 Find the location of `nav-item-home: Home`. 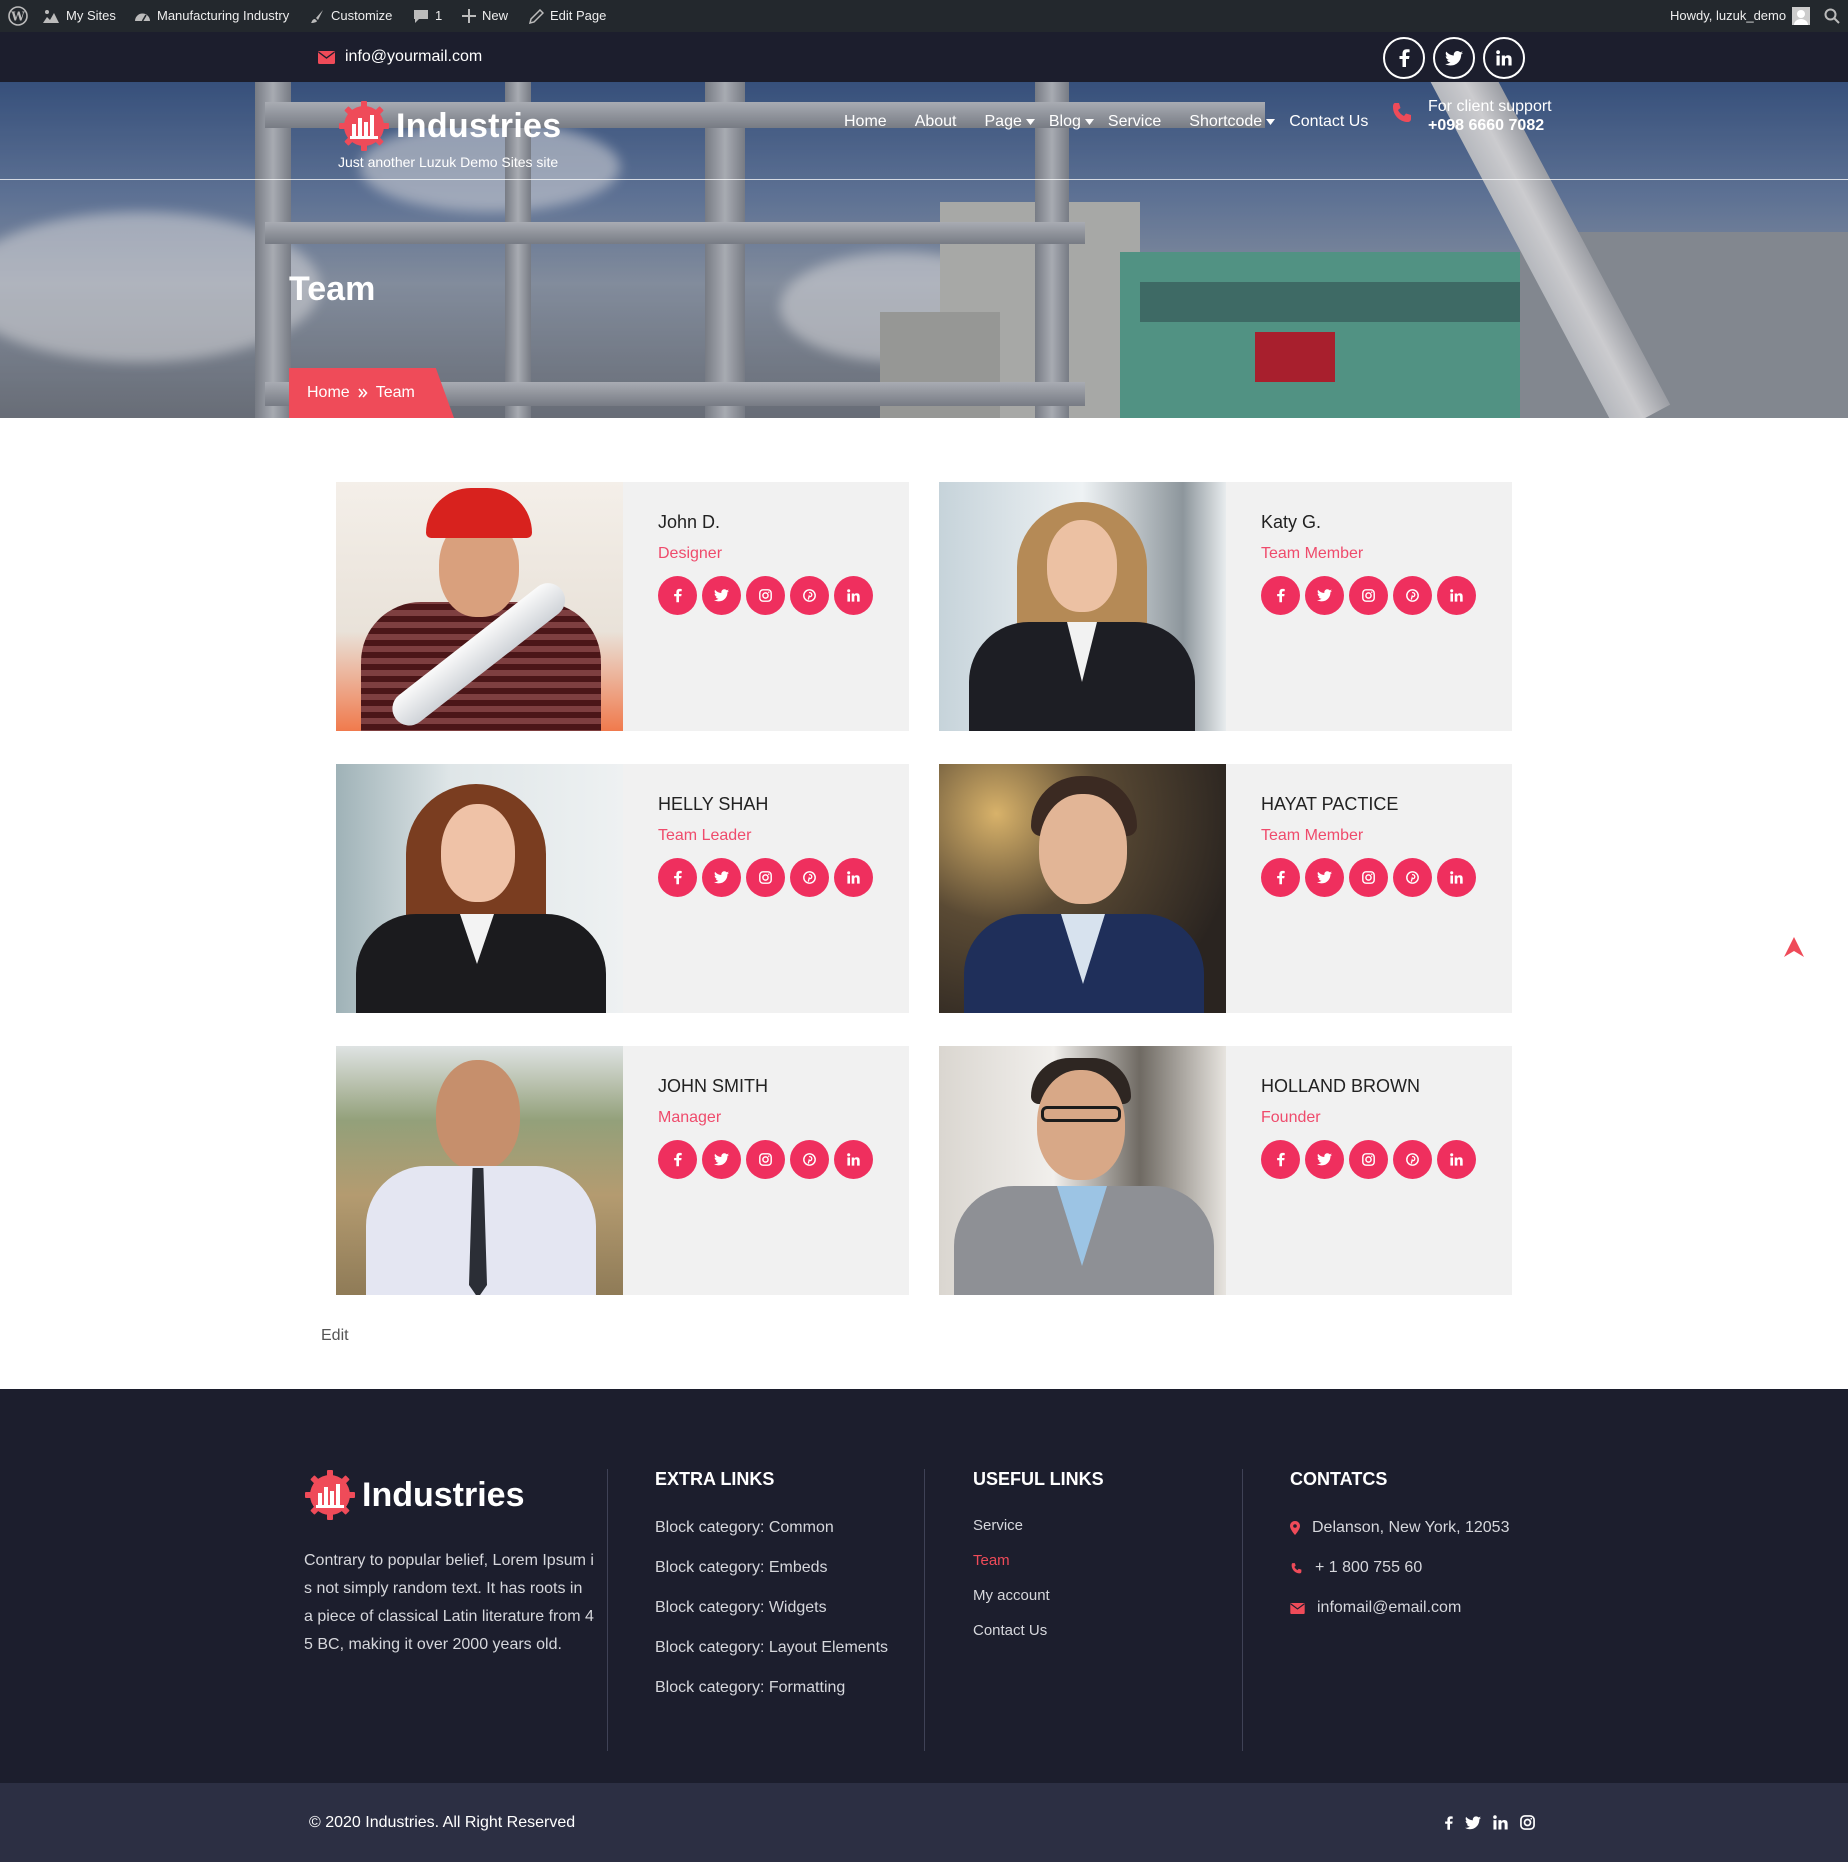

nav-item-home: Home is located at coordinates (865, 122).